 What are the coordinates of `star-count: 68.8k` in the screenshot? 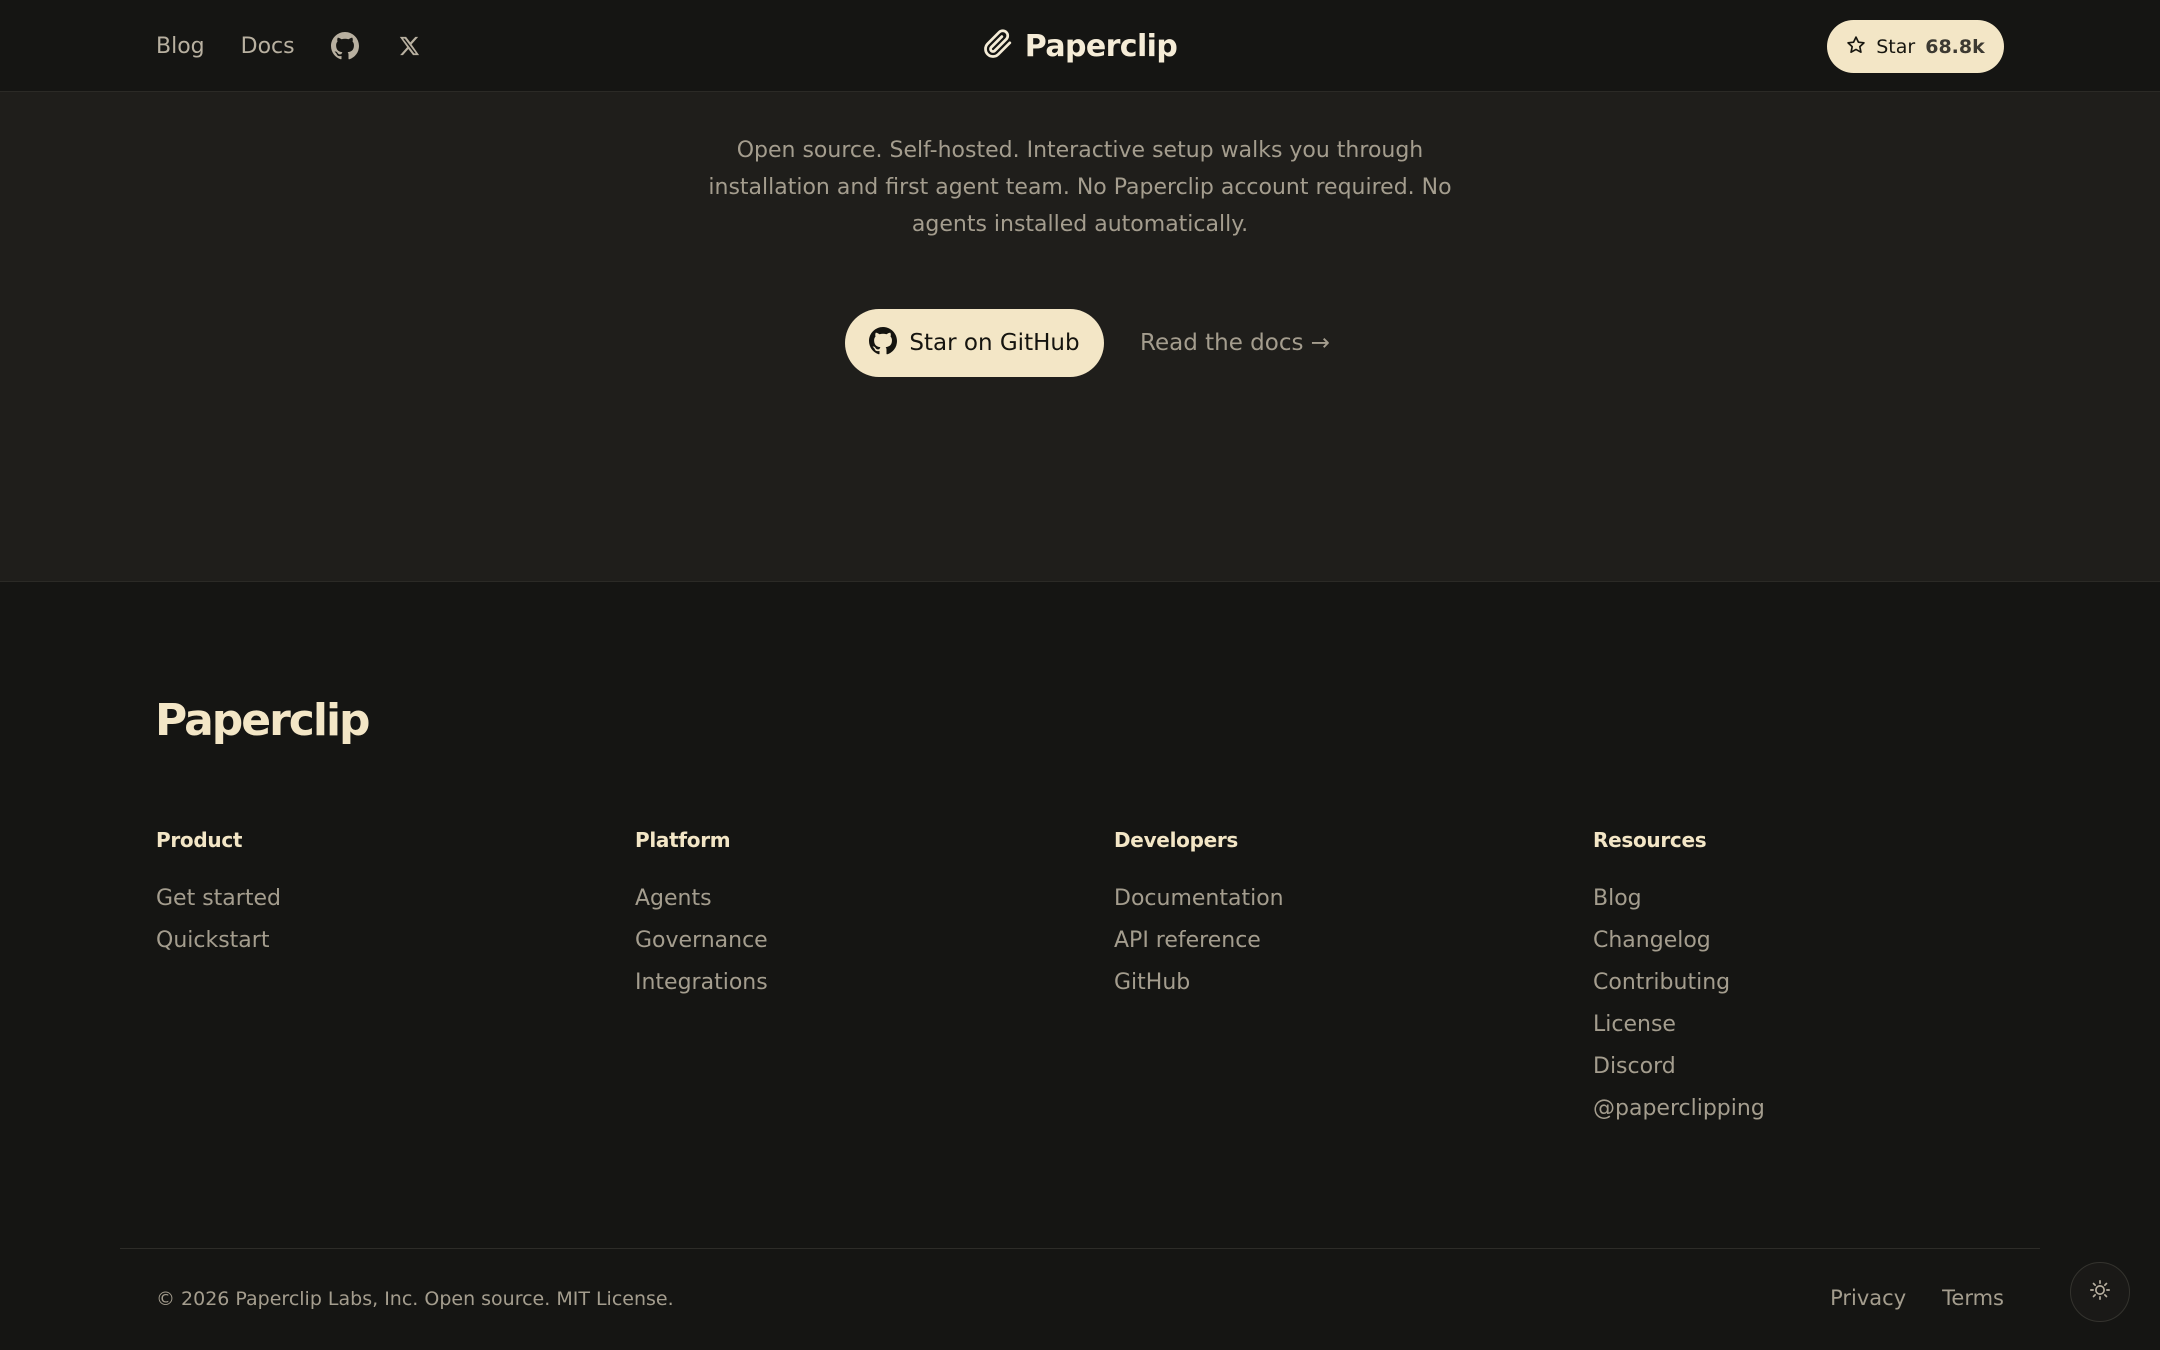 It's located at (1955, 46).